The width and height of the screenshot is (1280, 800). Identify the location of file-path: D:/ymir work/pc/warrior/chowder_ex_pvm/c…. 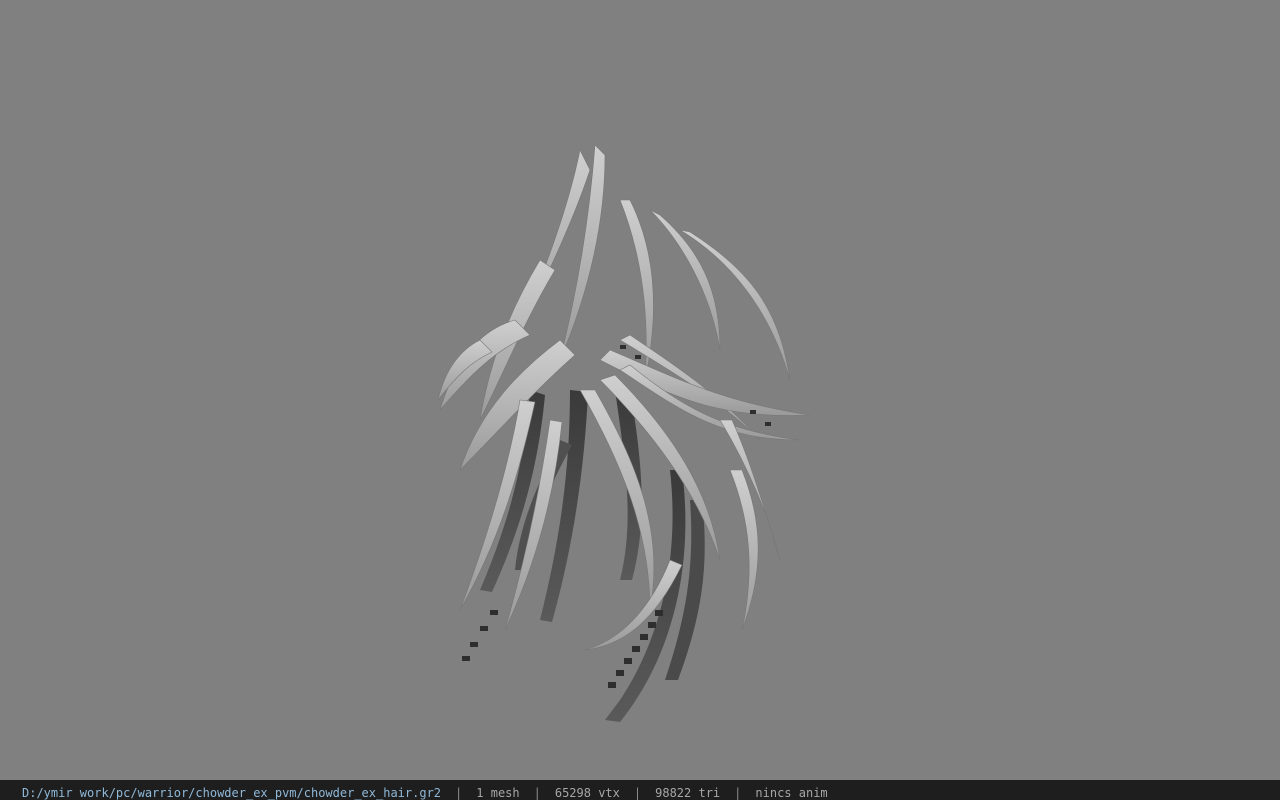
(232, 793).